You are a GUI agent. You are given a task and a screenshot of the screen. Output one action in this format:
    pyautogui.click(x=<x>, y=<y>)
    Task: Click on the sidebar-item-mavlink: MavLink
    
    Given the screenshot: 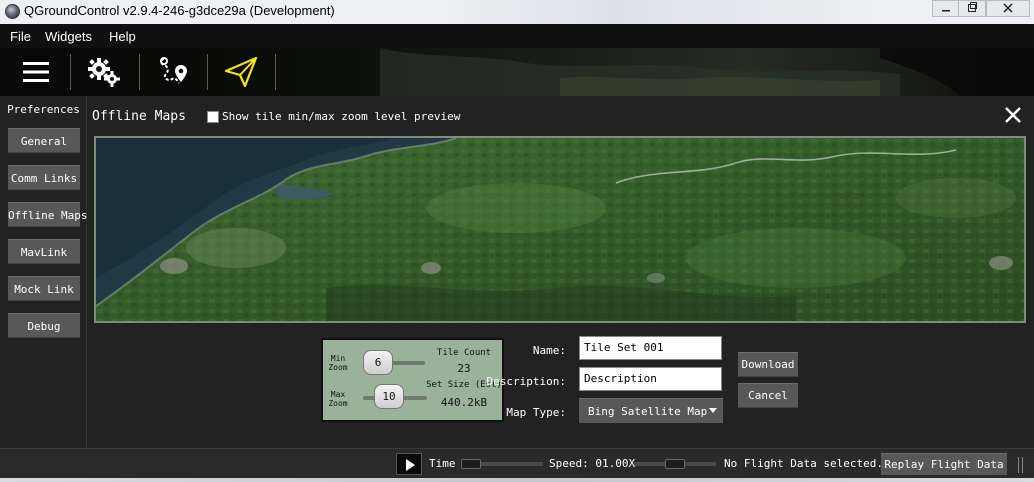 What is the action you would take?
    pyautogui.click(x=44, y=251)
    